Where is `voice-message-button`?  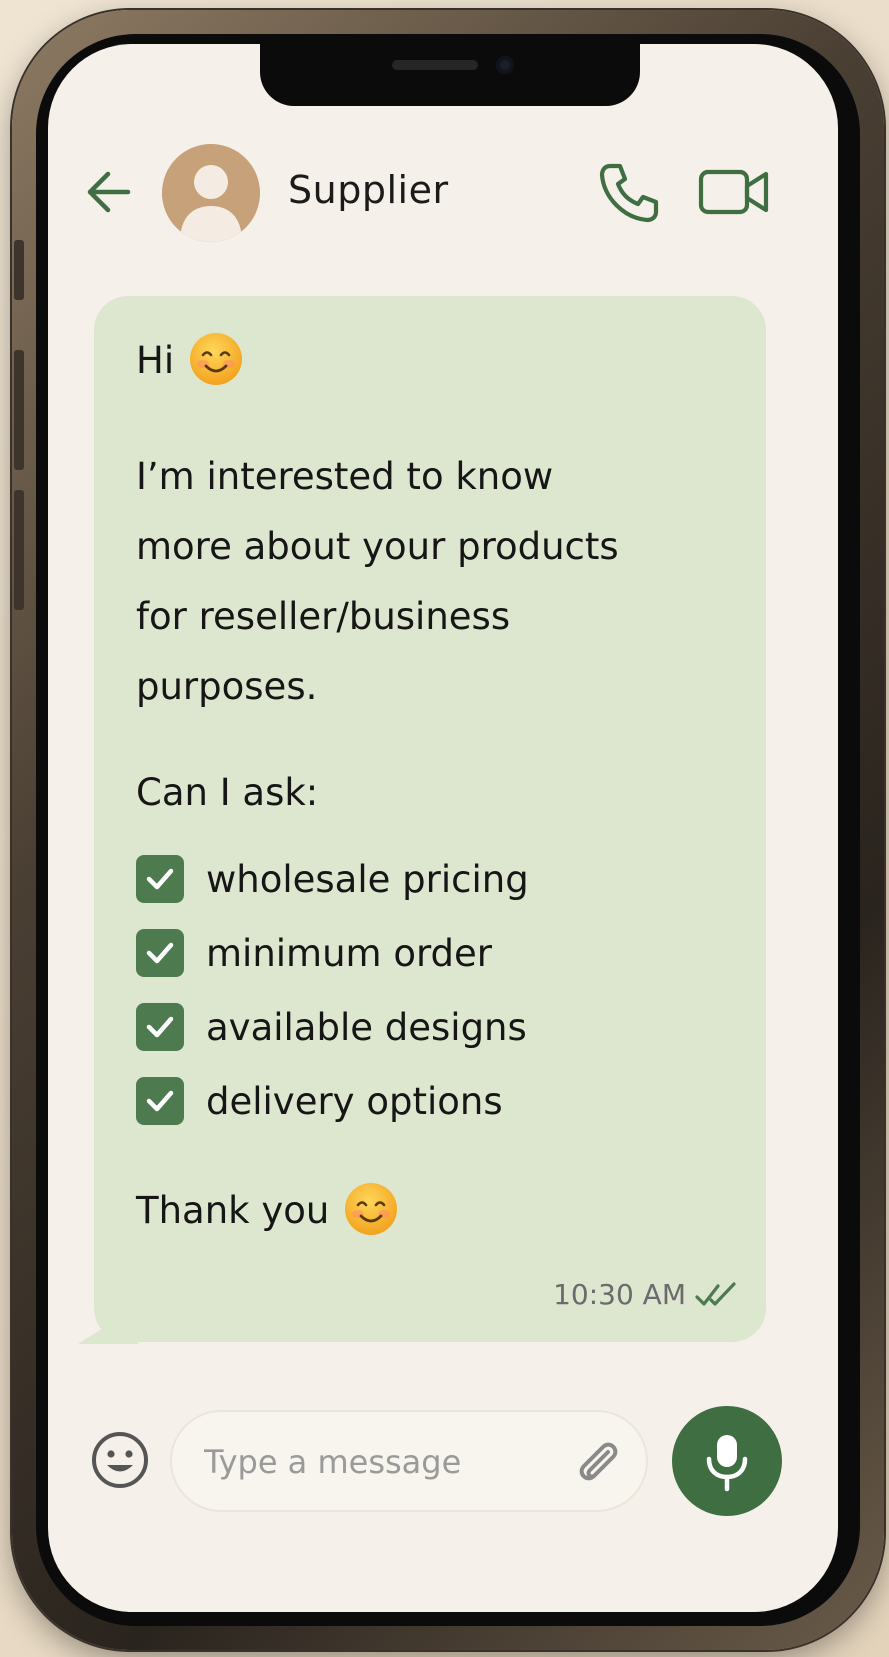
voice-message-button is located at coordinates (727, 1461).